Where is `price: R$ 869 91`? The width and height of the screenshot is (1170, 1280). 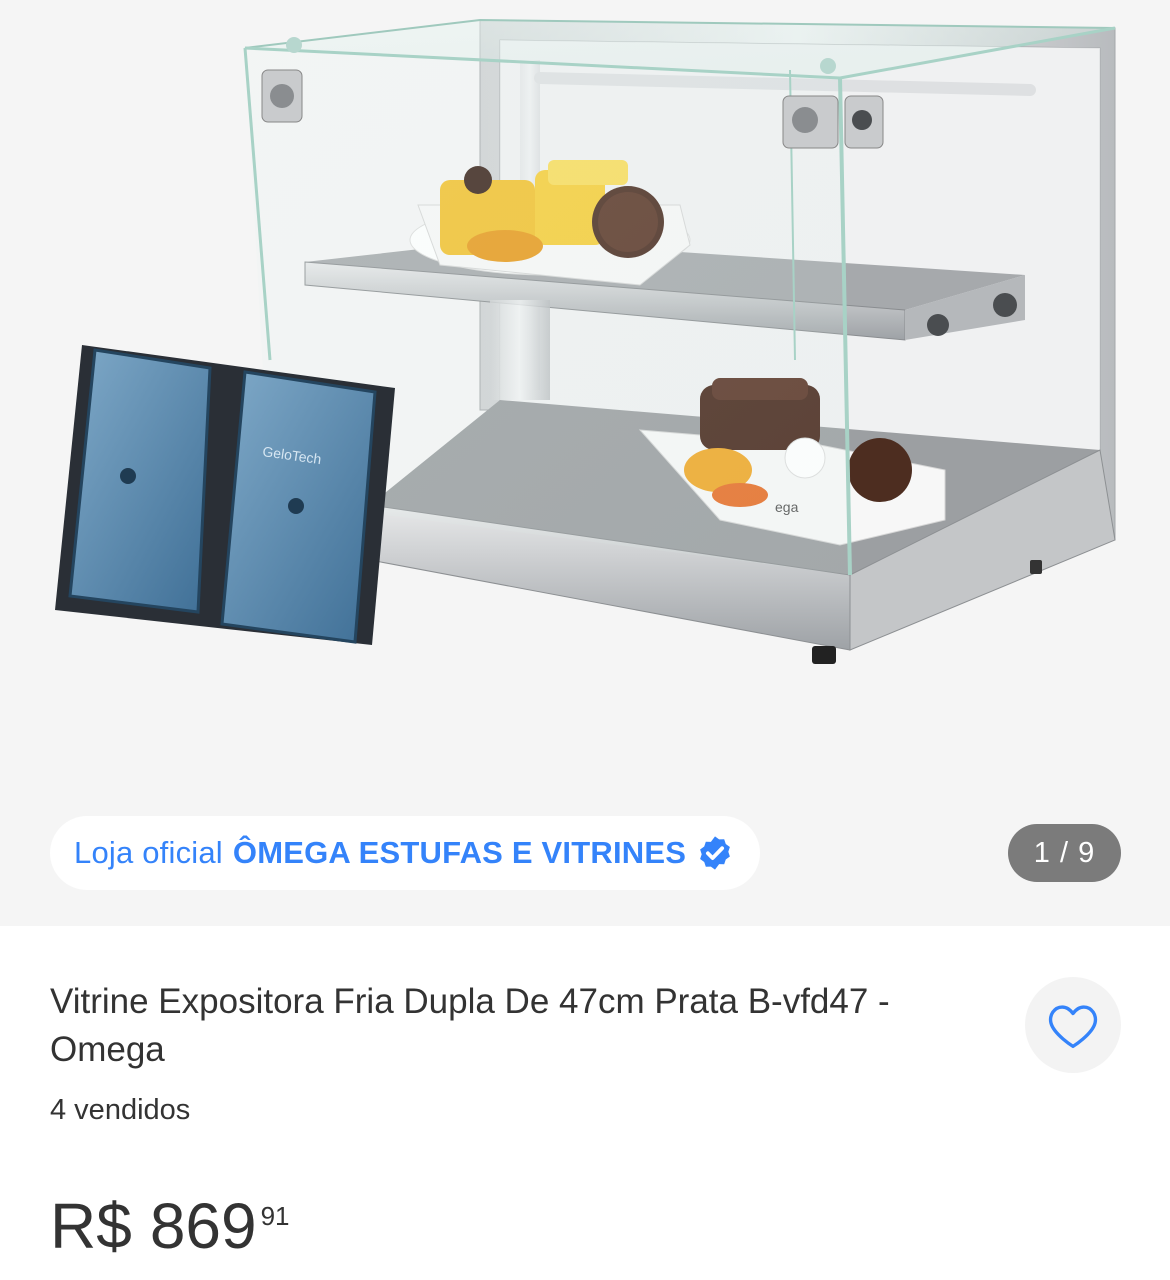
price: R$ 869 91 is located at coordinates (170, 1226).